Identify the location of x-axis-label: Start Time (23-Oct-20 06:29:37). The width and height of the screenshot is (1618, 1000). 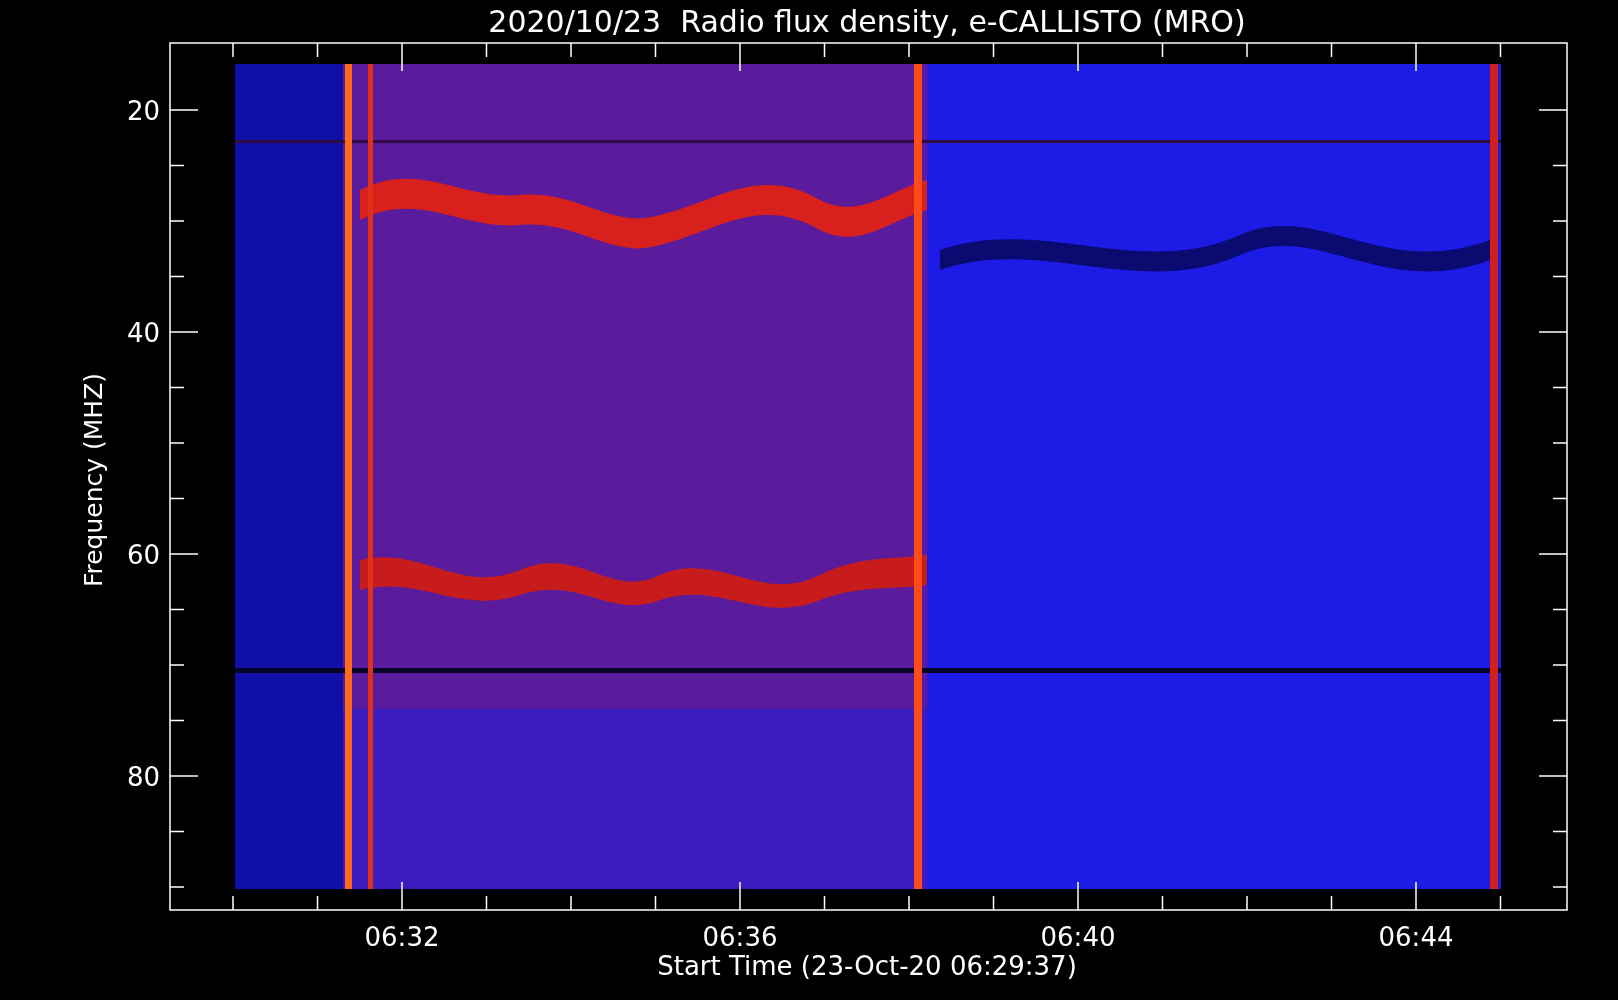
(867, 966).